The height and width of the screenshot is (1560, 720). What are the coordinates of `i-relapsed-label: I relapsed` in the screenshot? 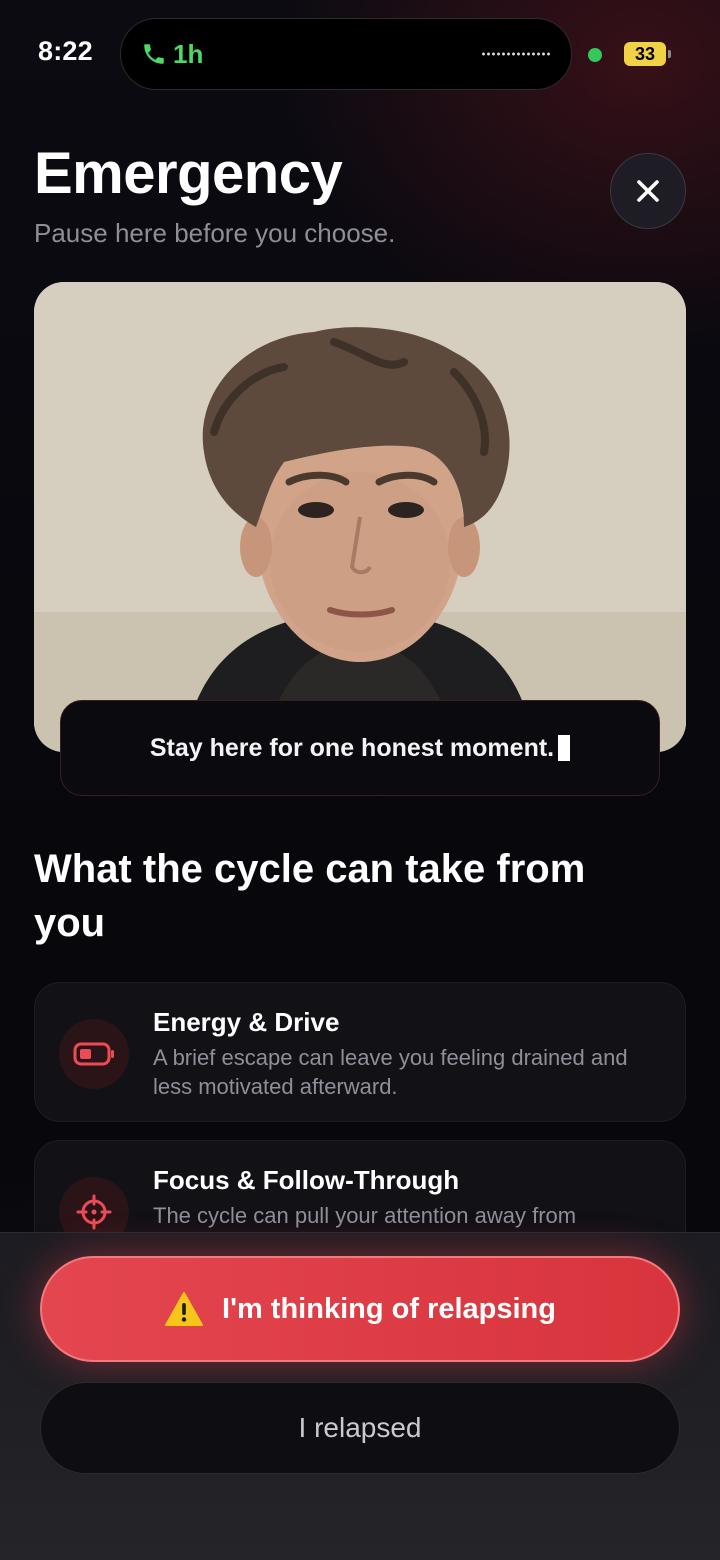 It's located at (360, 1427).